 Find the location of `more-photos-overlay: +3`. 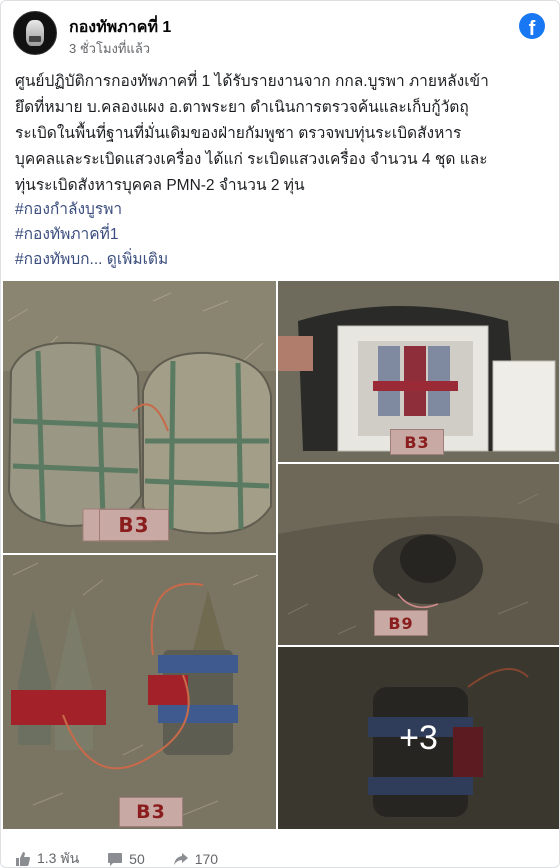

more-photos-overlay: +3 is located at coordinates (418, 738).